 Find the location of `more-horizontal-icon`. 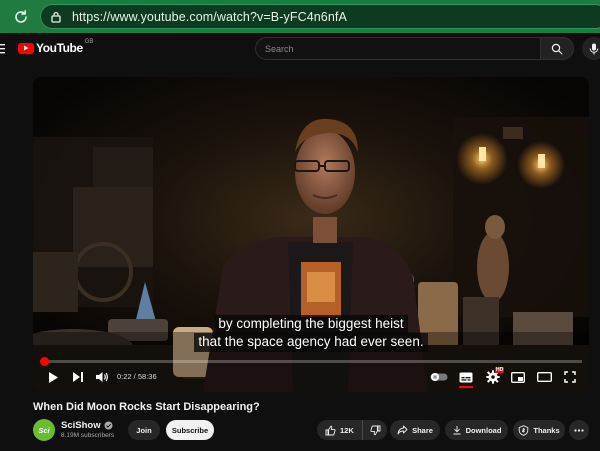

more-horizontal-icon is located at coordinates (579, 430).